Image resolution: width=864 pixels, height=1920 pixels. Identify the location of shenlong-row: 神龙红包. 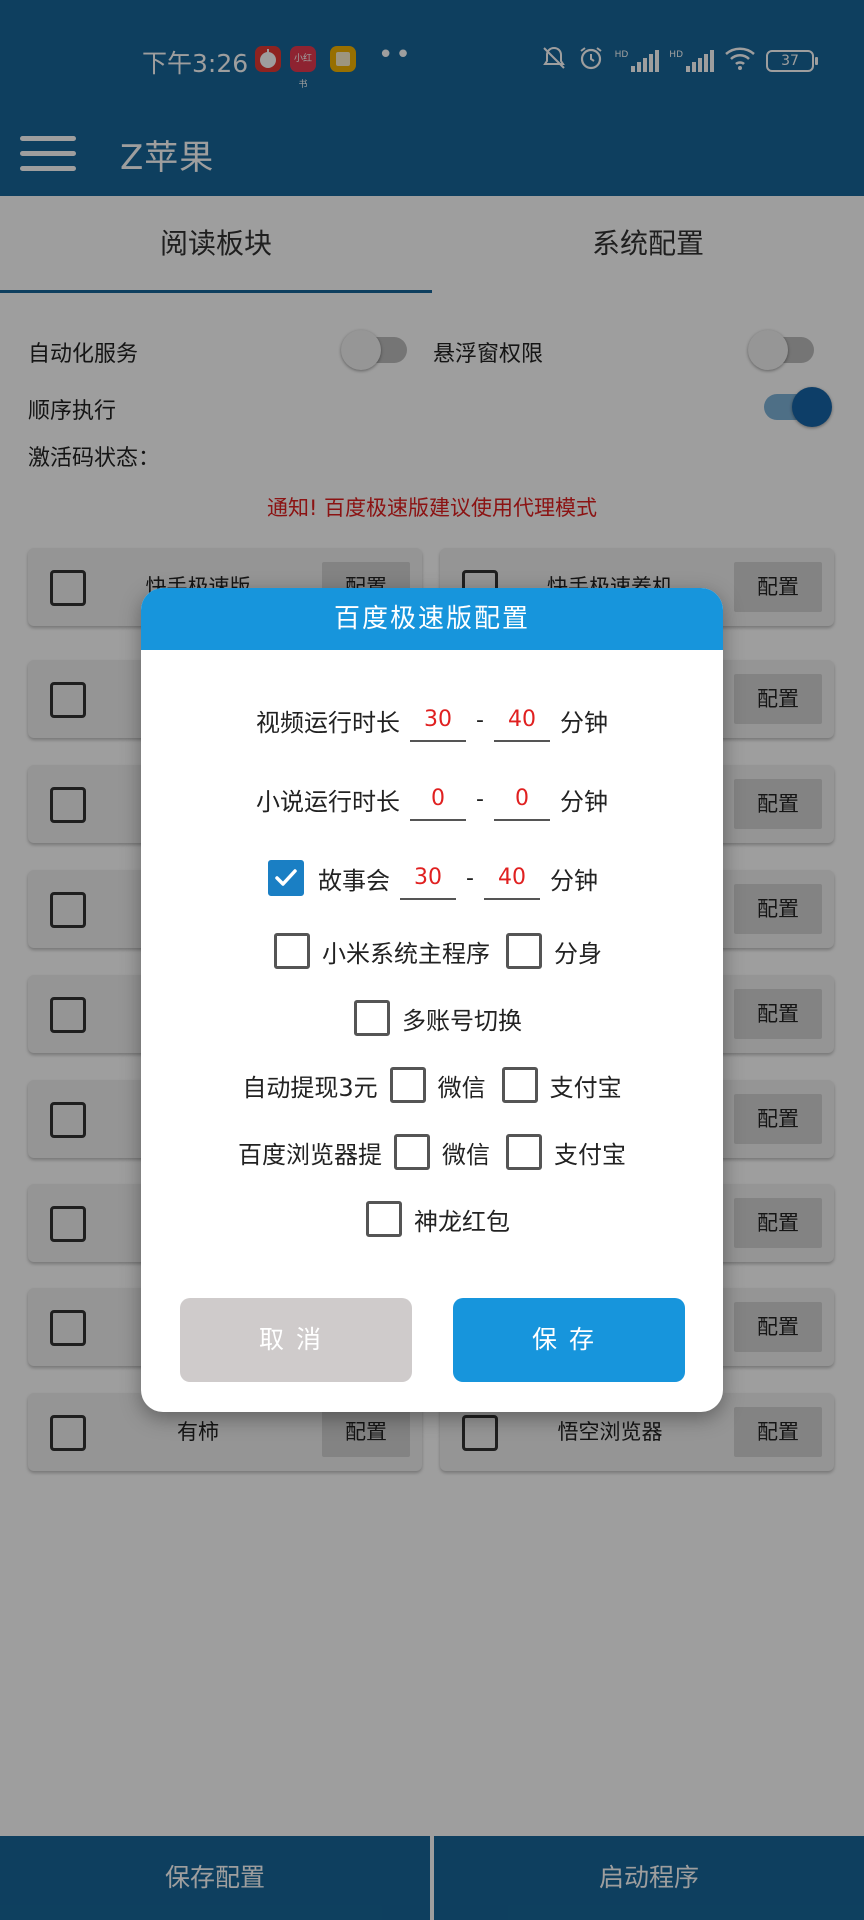
(432, 1219).